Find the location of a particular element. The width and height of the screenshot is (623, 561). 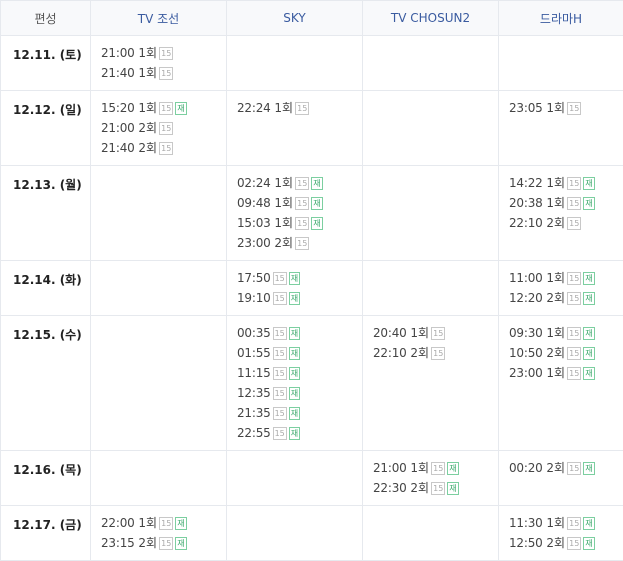

airing-slot: 14:22 1회15재 is located at coordinates (566, 183).